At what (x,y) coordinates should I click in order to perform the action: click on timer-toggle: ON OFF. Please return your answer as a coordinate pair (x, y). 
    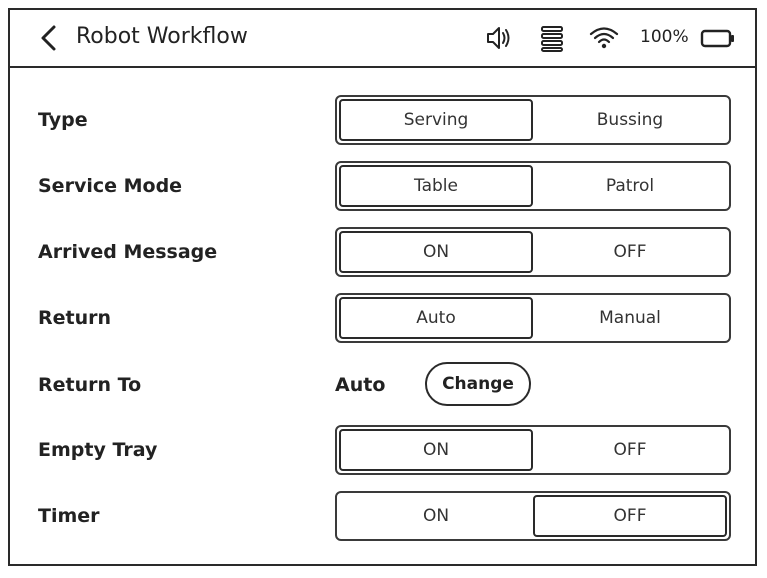
    Looking at the image, I should click on (533, 516).